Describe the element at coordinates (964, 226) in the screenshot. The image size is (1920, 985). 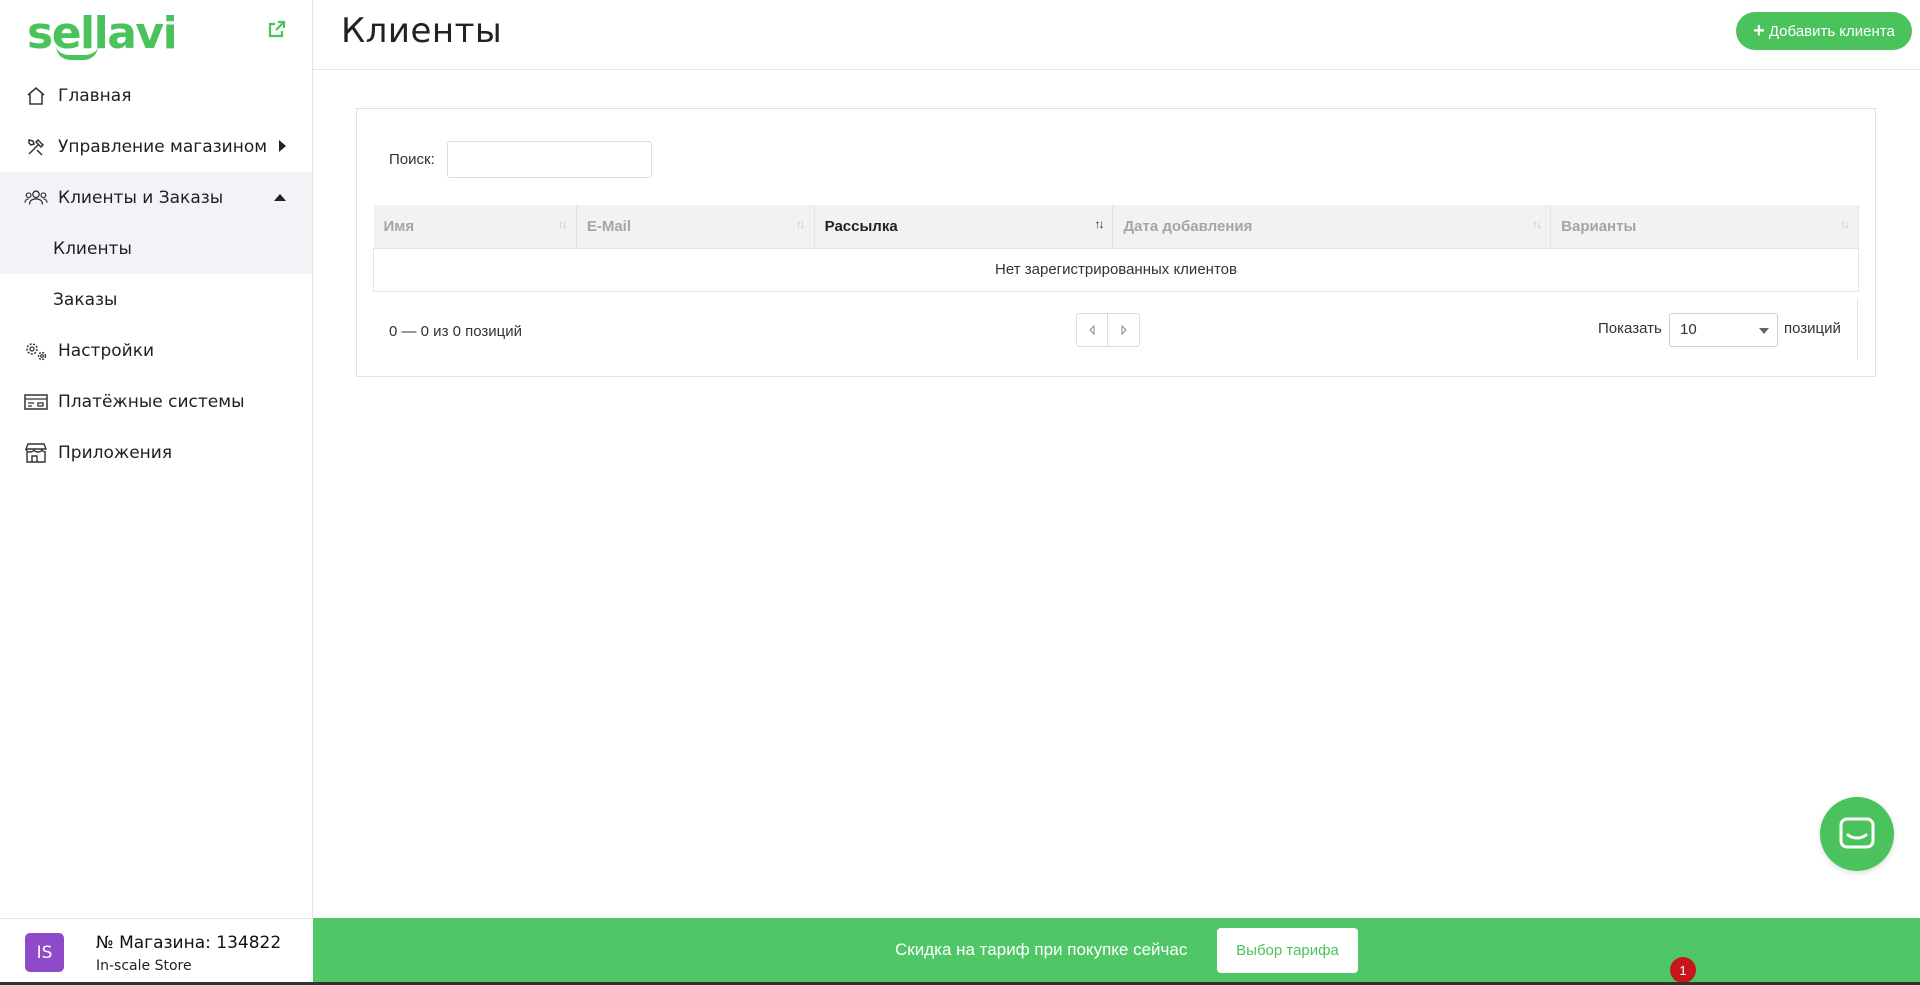
I see `column-header-newsletter: Рассылка ↑↓` at that location.